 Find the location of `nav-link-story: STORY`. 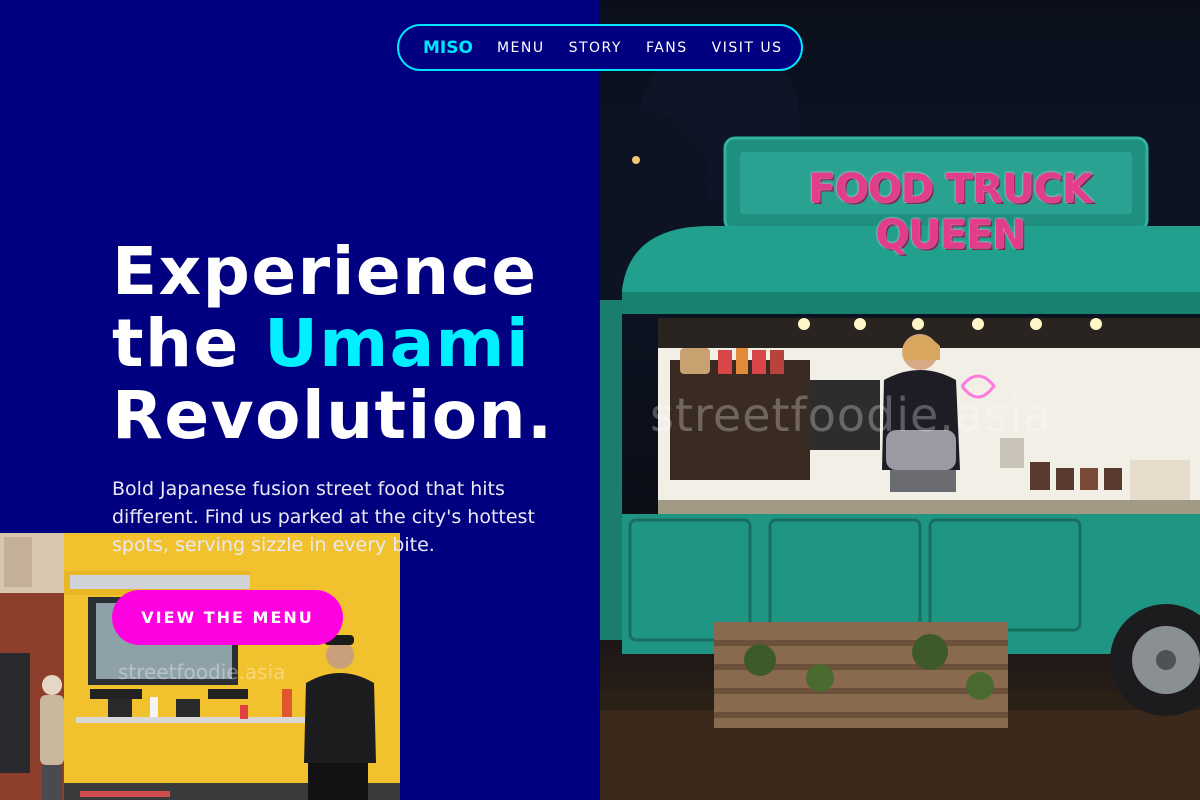

nav-link-story: STORY is located at coordinates (595, 48).